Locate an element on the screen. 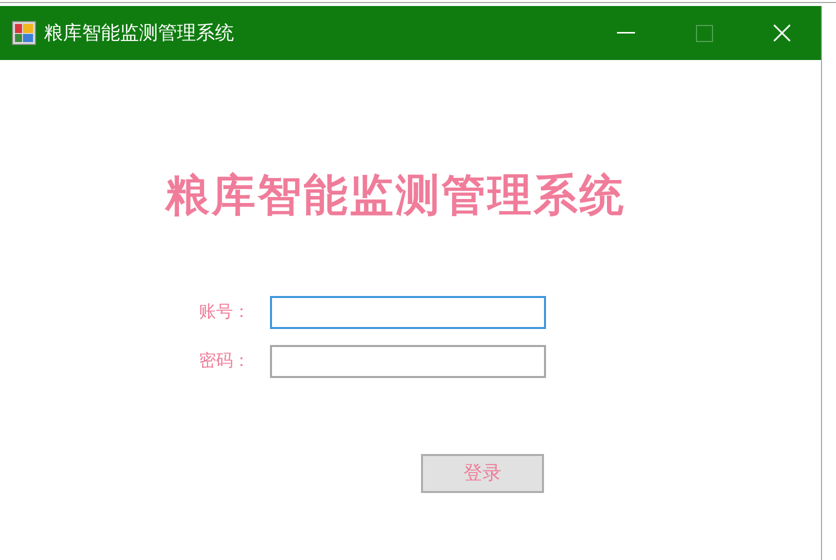  window-title: 粮库智能监测管理系统 is located at coordinates (139, 33).